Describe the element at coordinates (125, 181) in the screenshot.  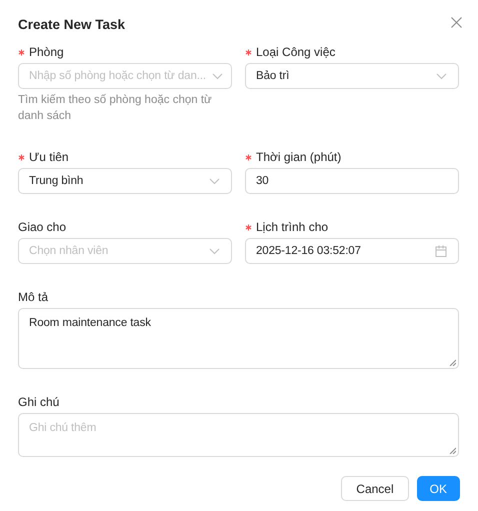
I see `select-field: Trung bình` at that location.